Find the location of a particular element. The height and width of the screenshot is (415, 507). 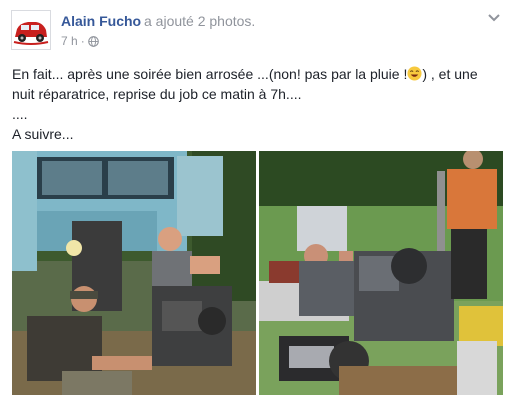

post-time: 7 h is located at coordinates (69, 41).